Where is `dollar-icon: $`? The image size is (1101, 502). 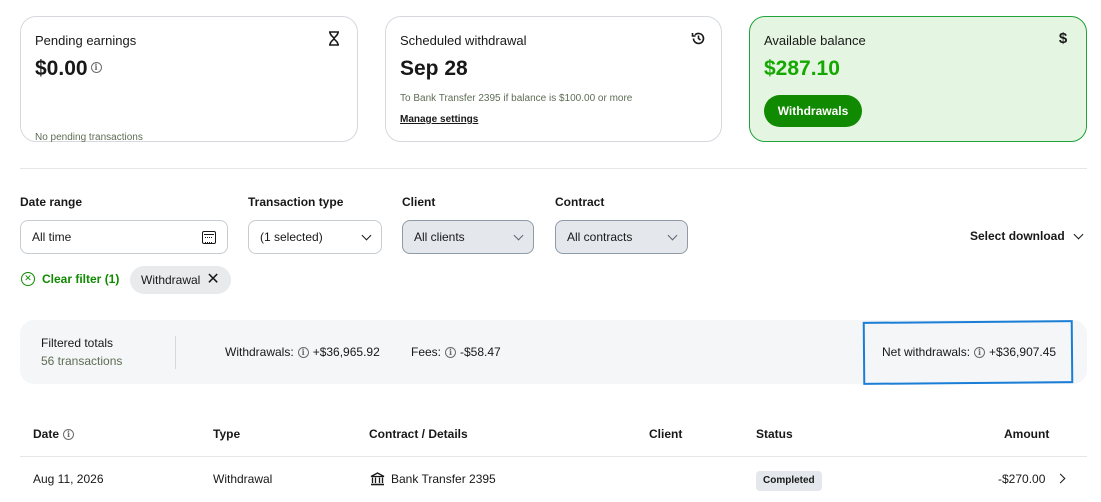
dollar-icon: $ is located at coordinates (1063, 38).